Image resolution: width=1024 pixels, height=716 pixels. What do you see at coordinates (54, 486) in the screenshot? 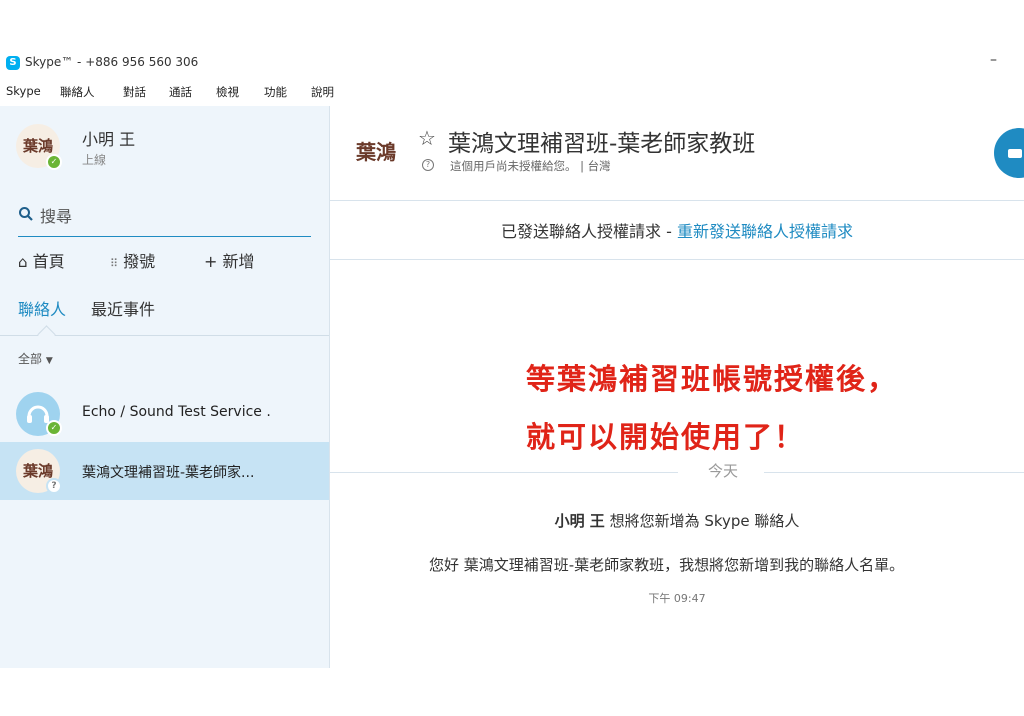
I see `pending-status-icon: ?` at bounding box center [54, 486].